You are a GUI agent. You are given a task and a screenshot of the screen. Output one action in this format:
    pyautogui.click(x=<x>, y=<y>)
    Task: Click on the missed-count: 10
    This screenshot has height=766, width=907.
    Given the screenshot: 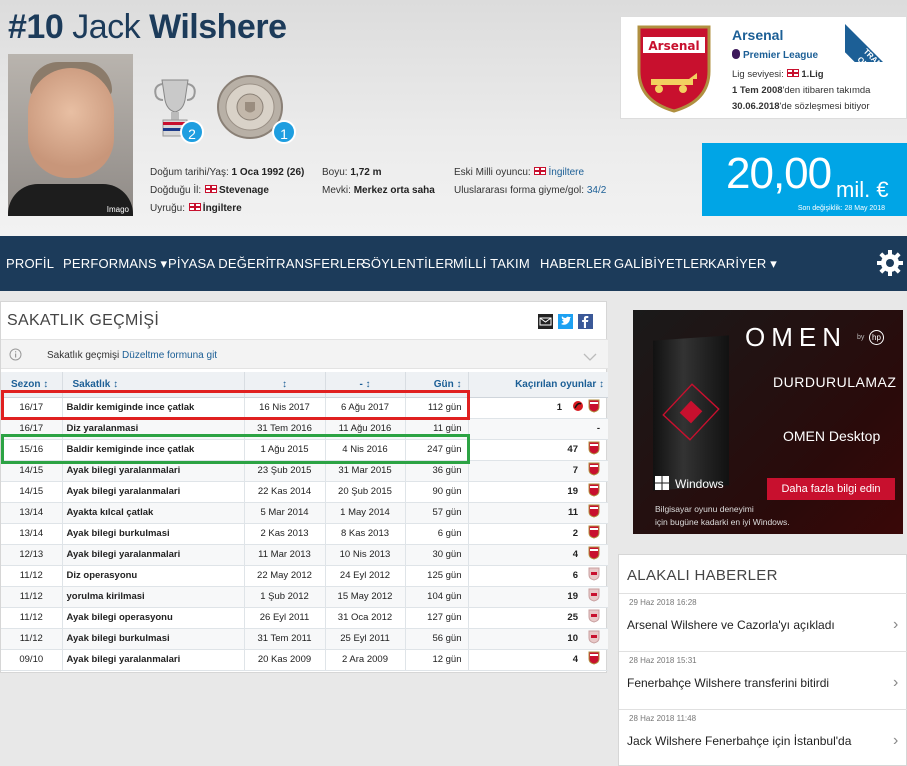 What is the action you would take?
    pyautogui.click(x=572, y=639)
    